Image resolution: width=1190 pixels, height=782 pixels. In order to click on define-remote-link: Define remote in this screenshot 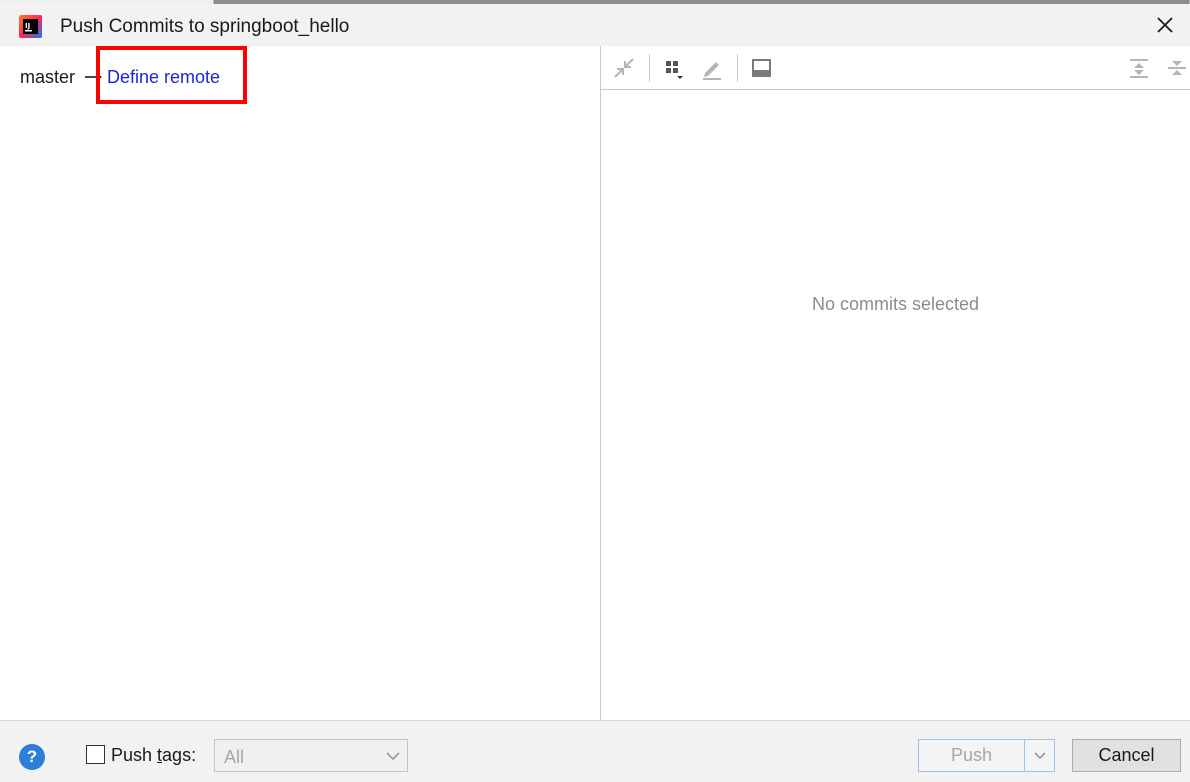, I will do `click(163, 77)`.